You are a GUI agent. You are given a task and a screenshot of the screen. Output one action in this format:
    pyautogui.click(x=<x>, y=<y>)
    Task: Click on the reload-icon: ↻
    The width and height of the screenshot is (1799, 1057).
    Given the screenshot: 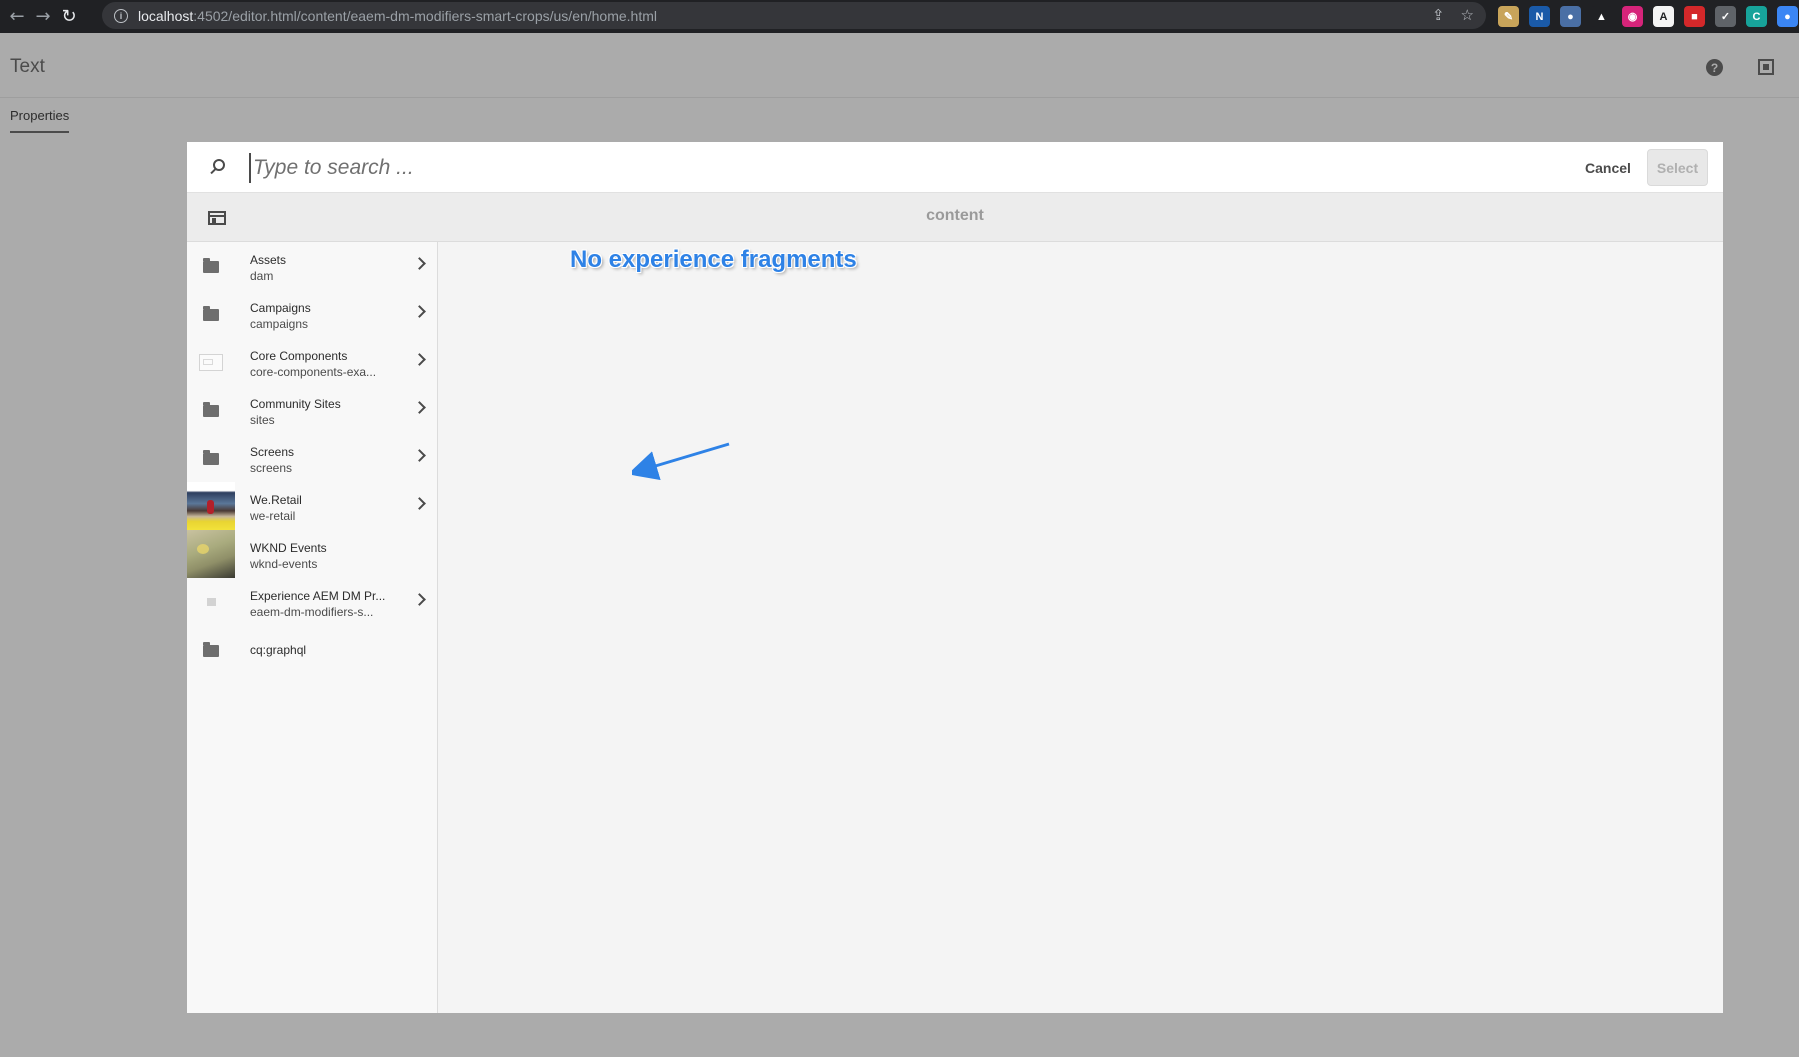 What is the action you would take?
    pyautogui.click(x=69, y=17)
    